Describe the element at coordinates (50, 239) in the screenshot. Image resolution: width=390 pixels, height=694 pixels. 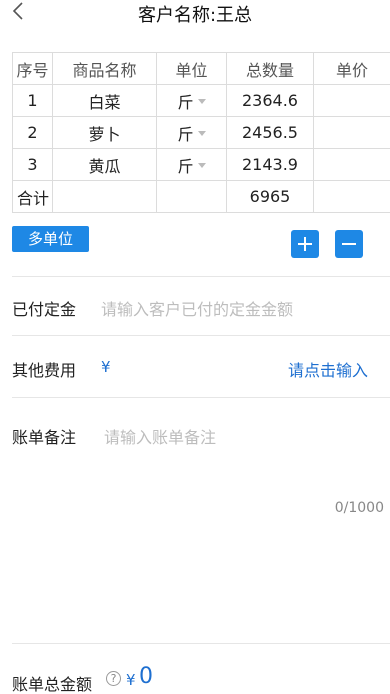
I see `multi-unit-button: 多单位` at that location.